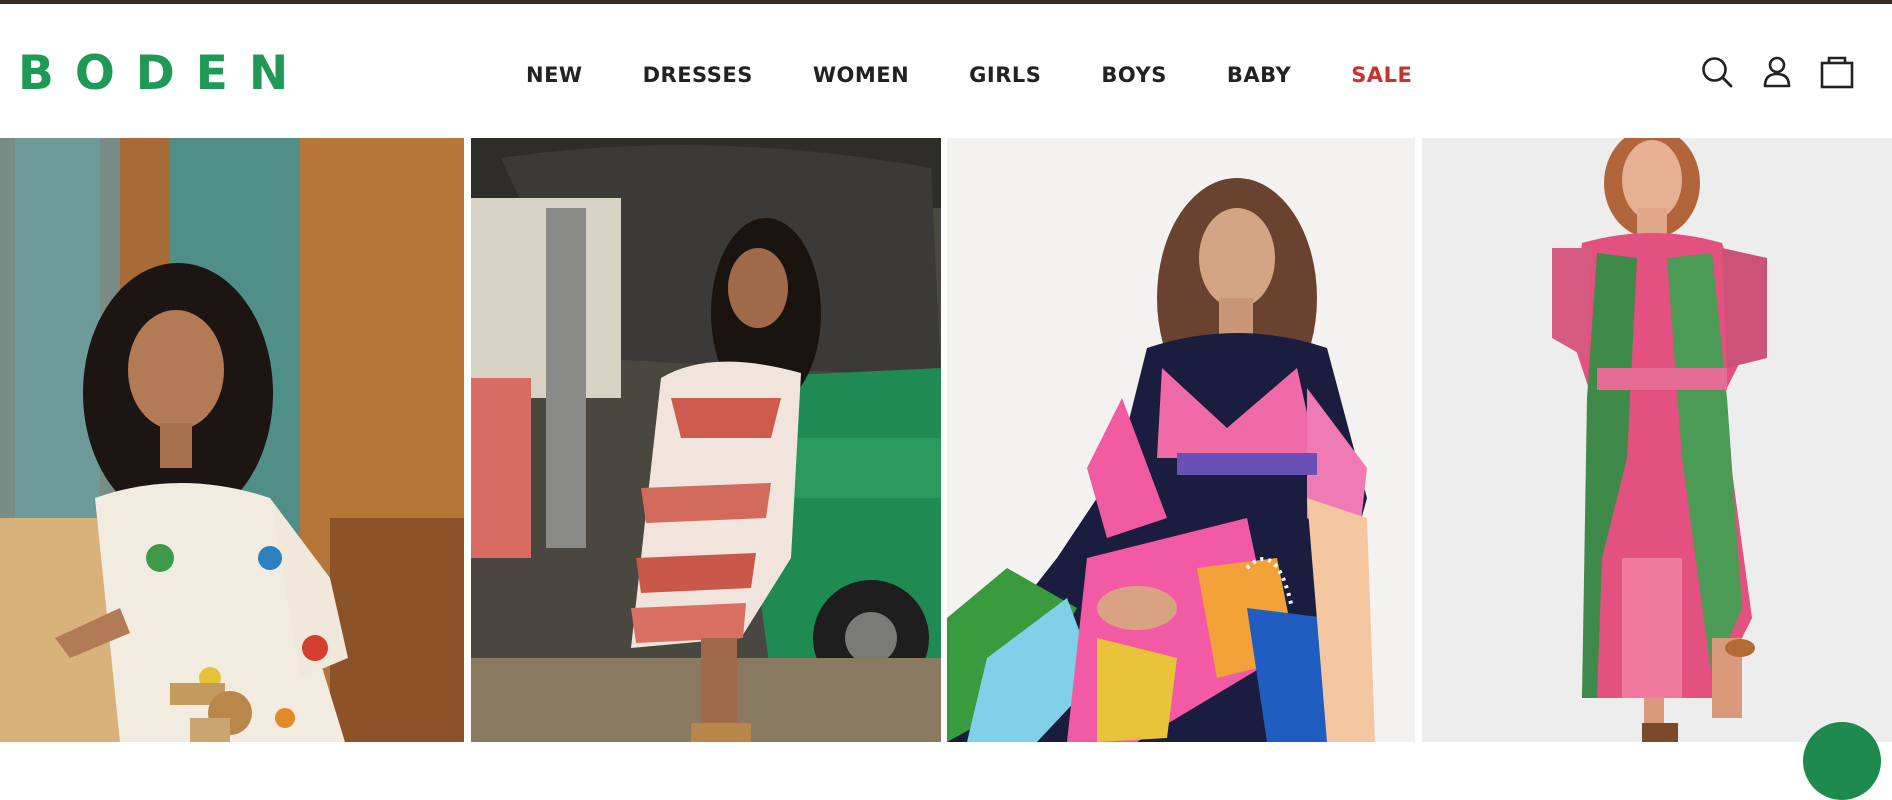 The width and height of the screenshot is (1892, 800). I want to click on nav-baby: BABY, so click(1259, 75).